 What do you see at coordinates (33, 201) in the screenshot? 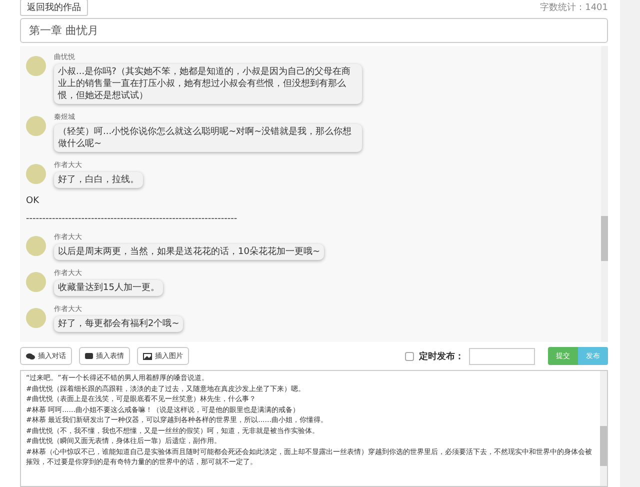
I see `chat-text: OK` at bounding box center [33, 201].